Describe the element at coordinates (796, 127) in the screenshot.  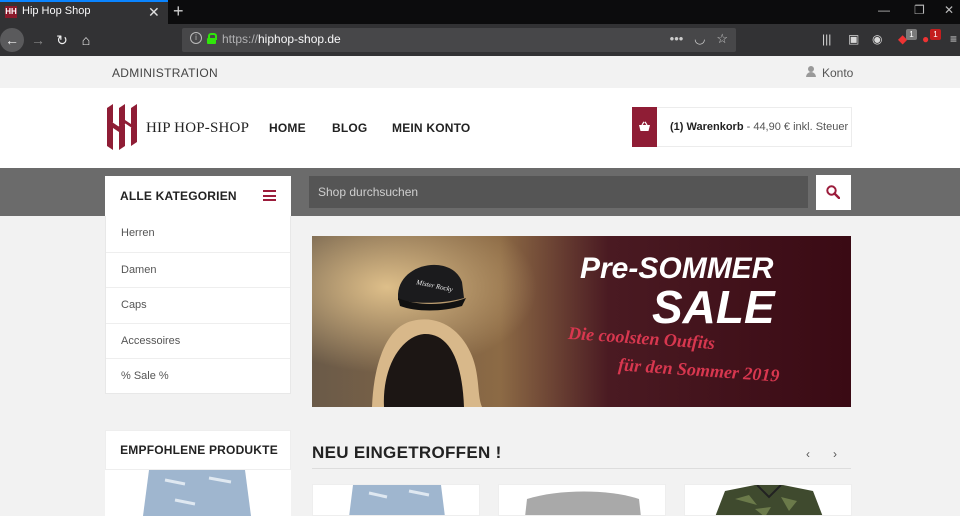
I see `cart-total: - 44,90 € inkl. Steuer` at that location.